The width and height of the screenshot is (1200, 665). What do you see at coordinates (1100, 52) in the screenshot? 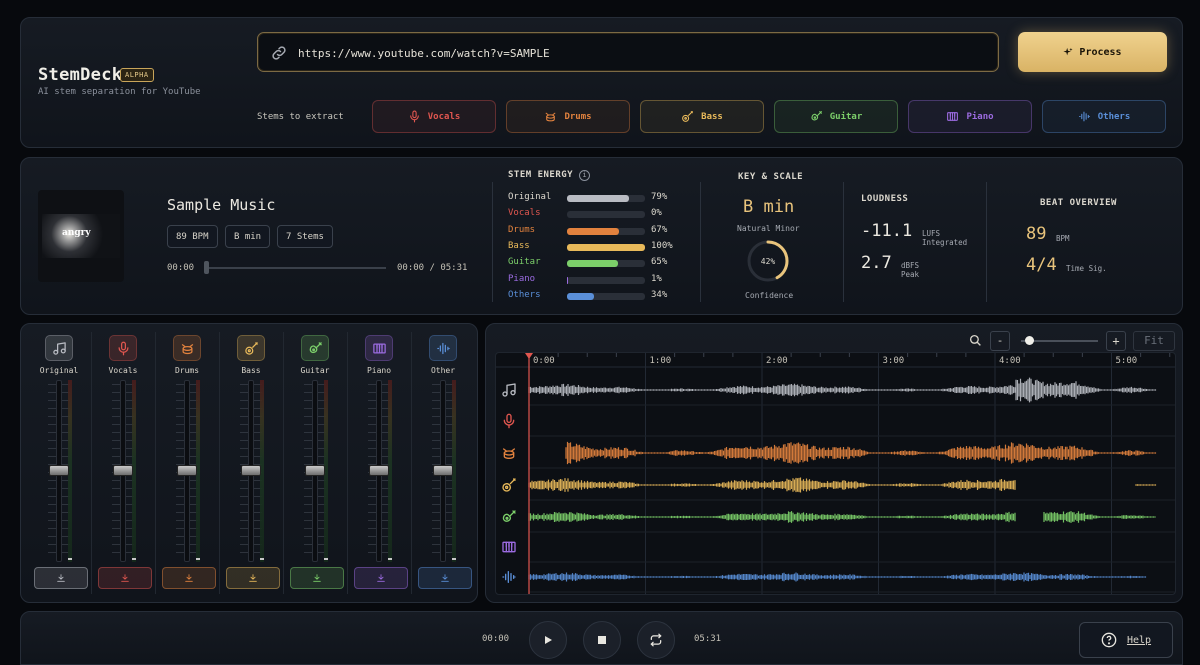
I see `process-label: Process` at bounding box center [1100, 52].